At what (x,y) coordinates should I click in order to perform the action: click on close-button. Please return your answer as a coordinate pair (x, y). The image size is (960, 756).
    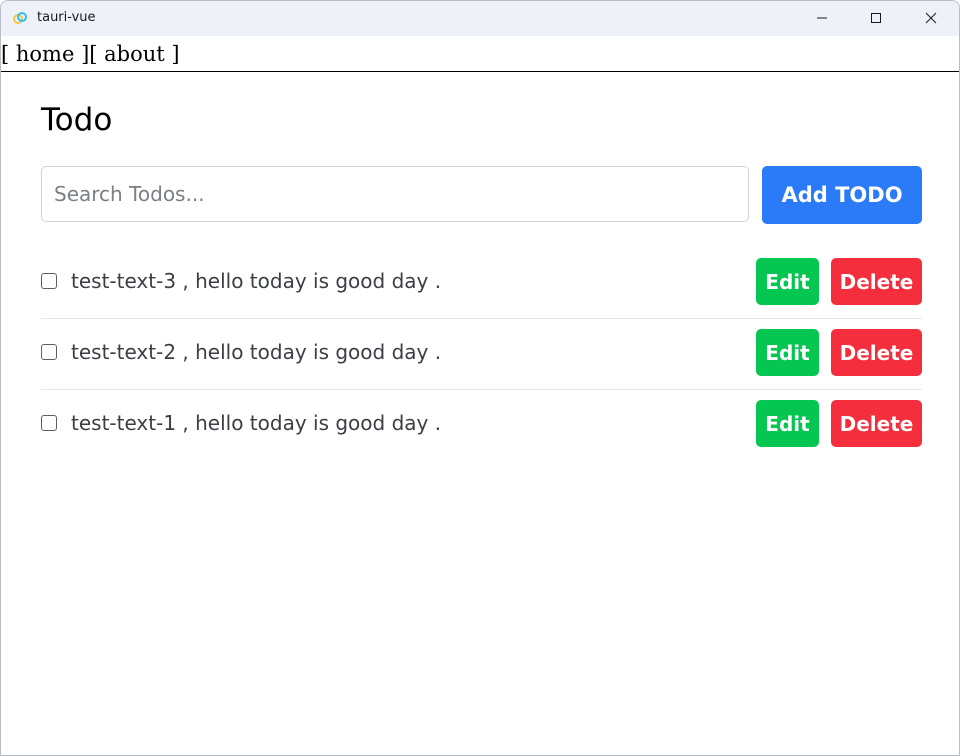
    Looking at the image, I should click on (931, 18).